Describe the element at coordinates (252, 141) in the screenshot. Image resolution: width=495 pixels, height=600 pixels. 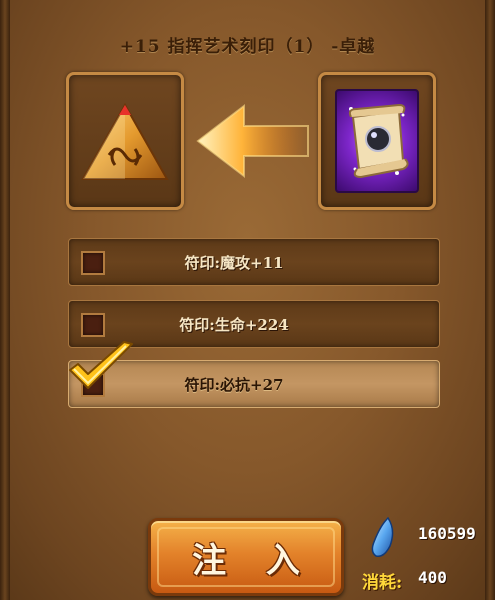
I see `arrow-left-icon` at that location.